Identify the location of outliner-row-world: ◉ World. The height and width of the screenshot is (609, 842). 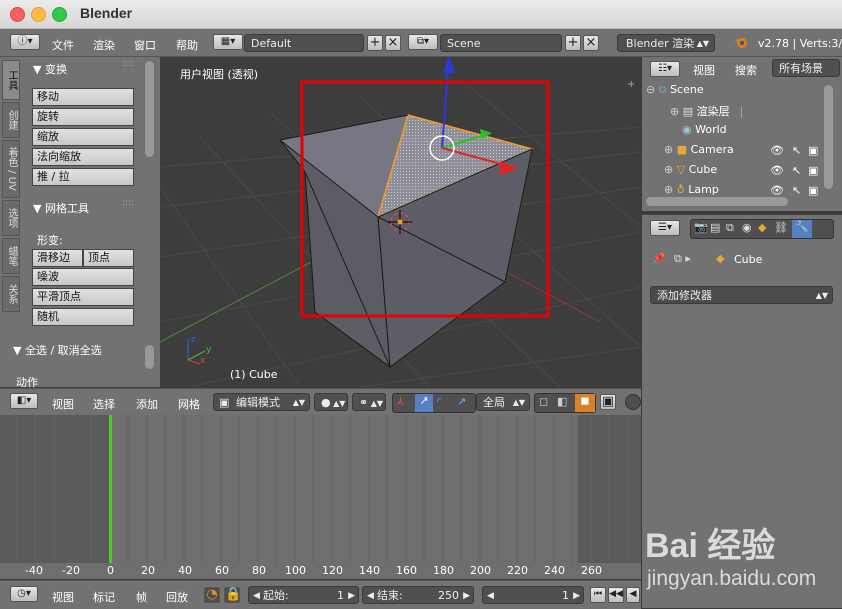
(752, 133).